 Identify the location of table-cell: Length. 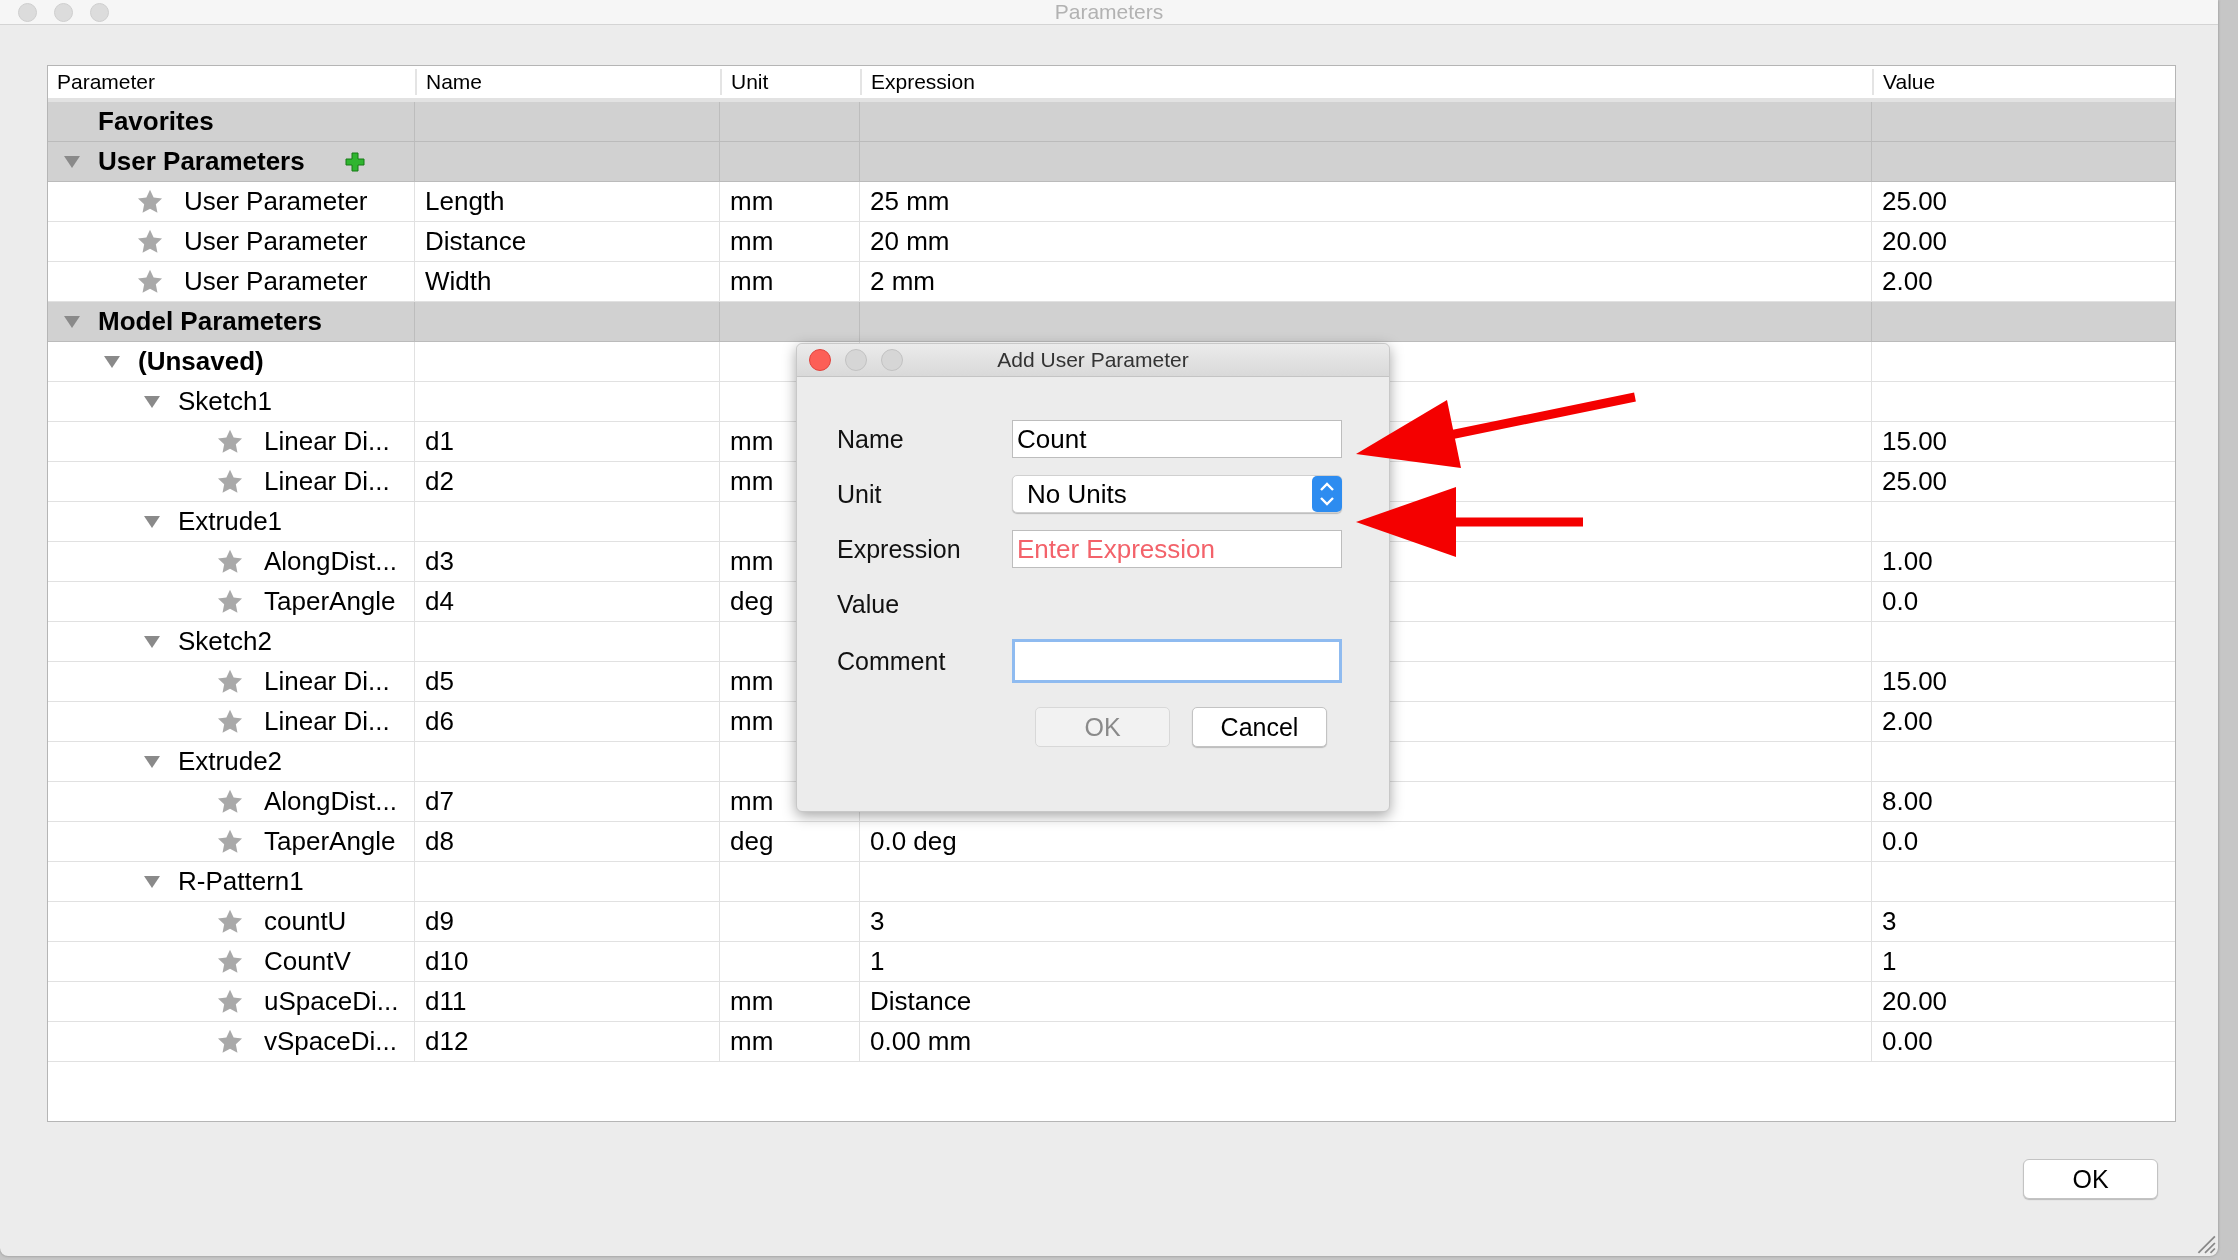
(465, 201).